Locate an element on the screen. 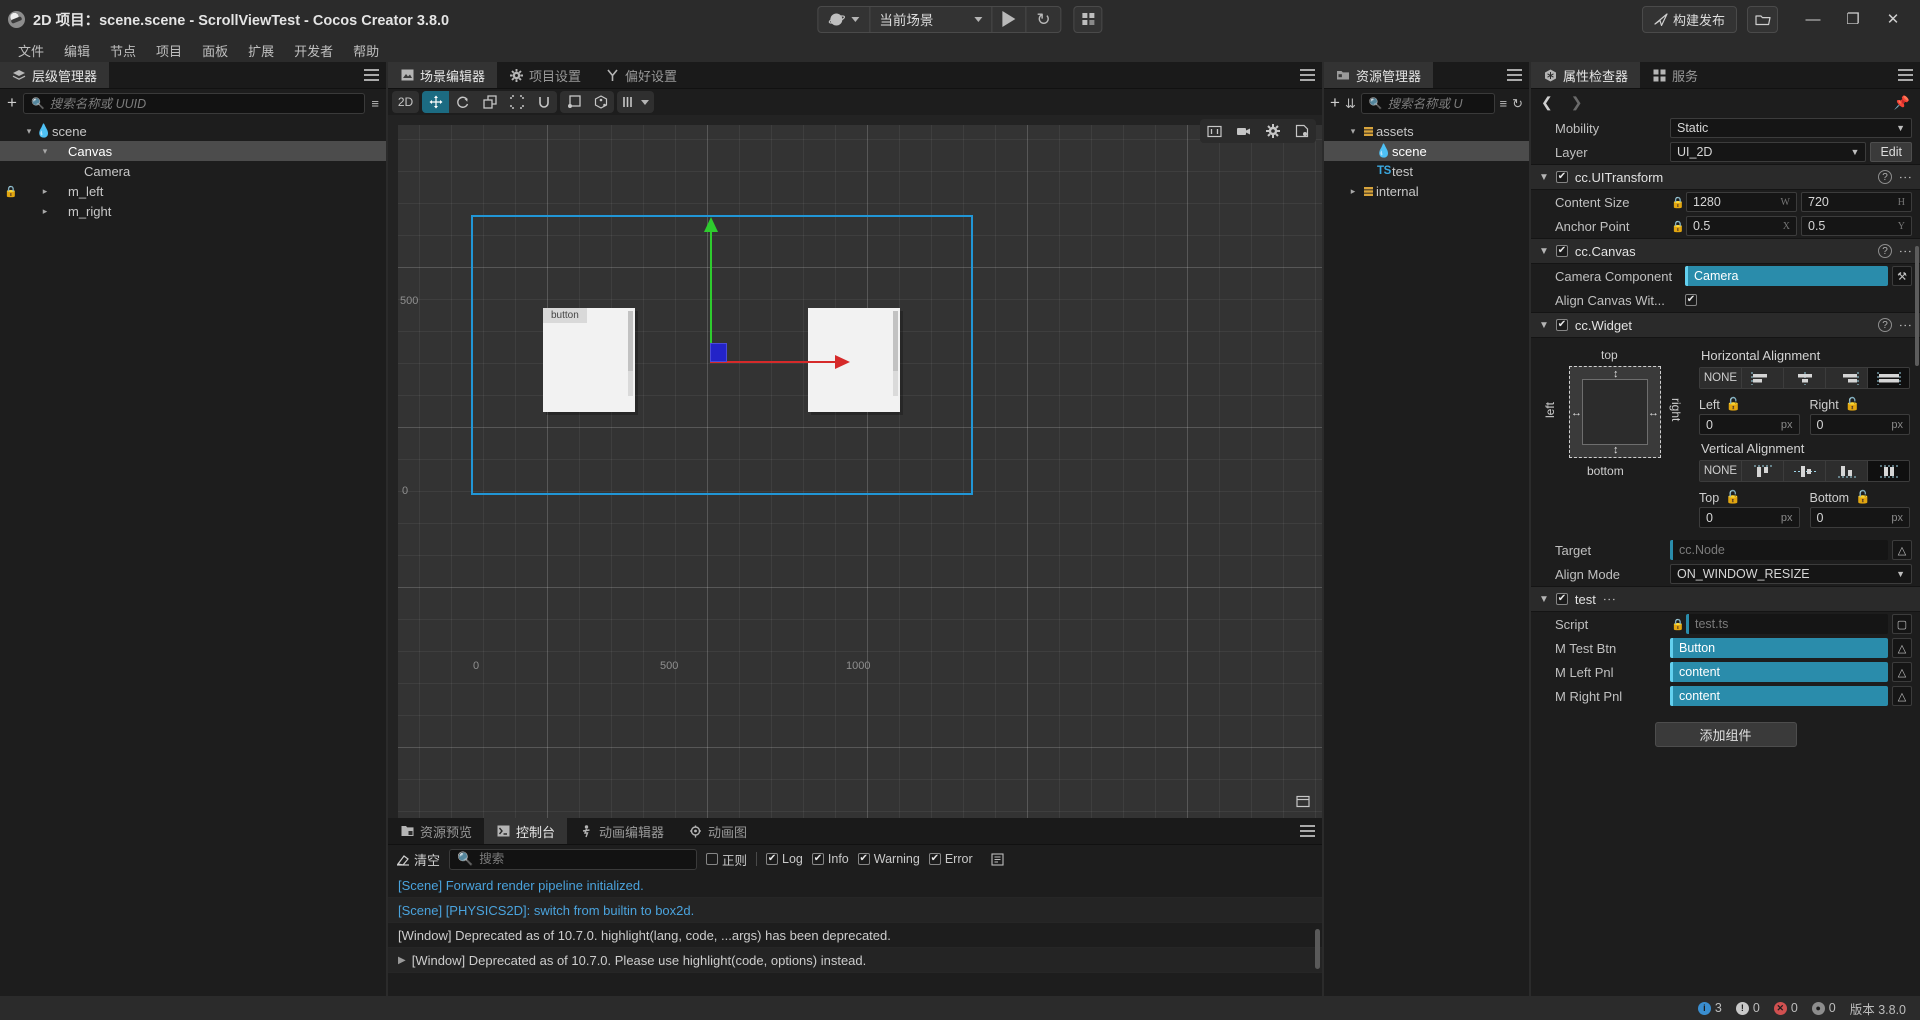  console-filter-log: Log is located at coordinates (784, 859).